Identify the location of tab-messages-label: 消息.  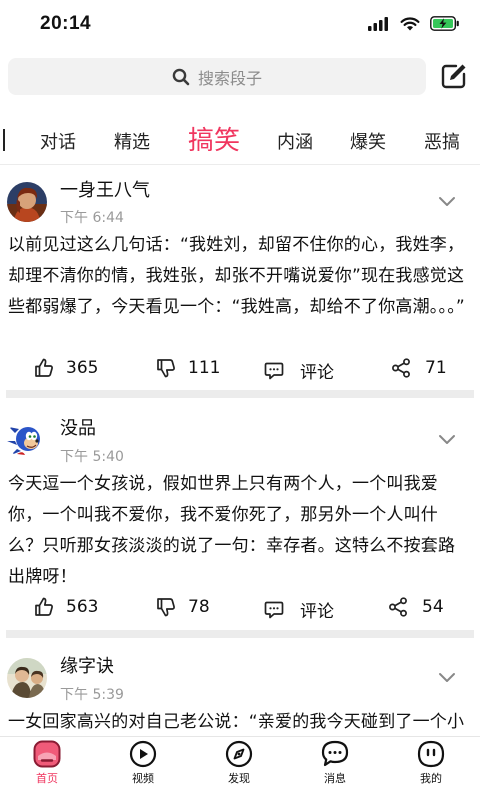
(335, 778).